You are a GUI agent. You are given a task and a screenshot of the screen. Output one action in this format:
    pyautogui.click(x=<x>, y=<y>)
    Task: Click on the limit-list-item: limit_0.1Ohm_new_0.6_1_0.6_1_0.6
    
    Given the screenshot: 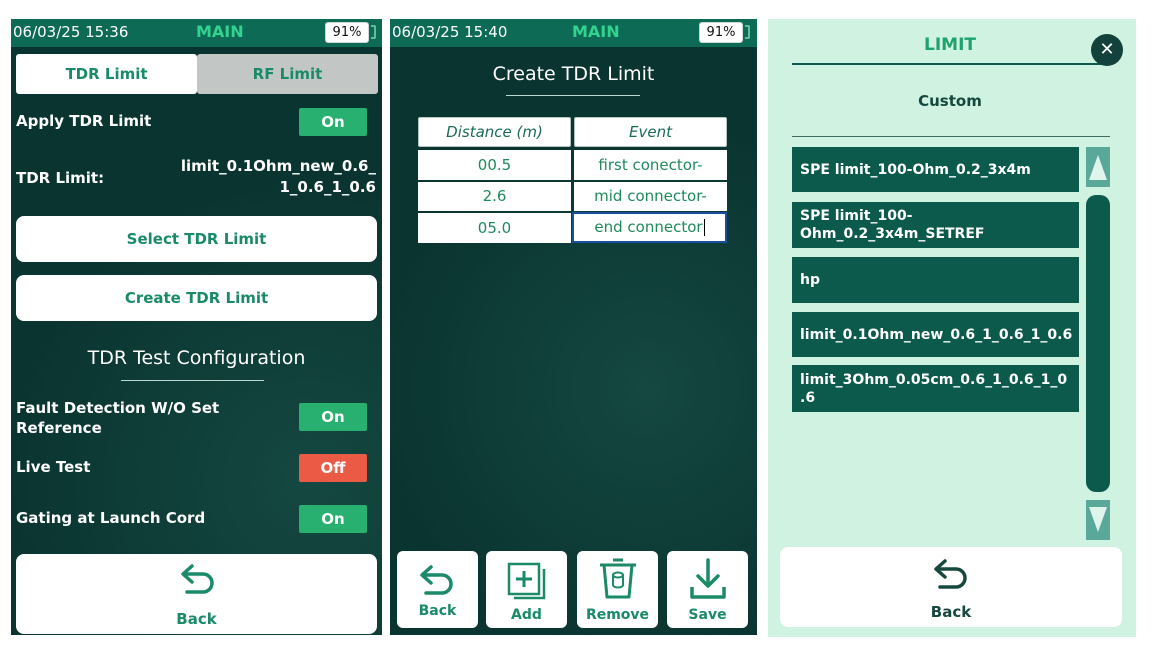 What is the action you would take?
    pyautogui.click(x=935, y=334)
    